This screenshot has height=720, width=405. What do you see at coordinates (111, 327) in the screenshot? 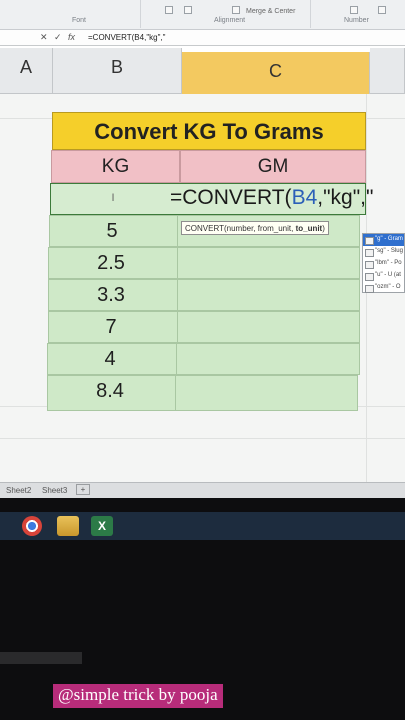
I see `kg-value: 7` at bounding box center [111, 327].